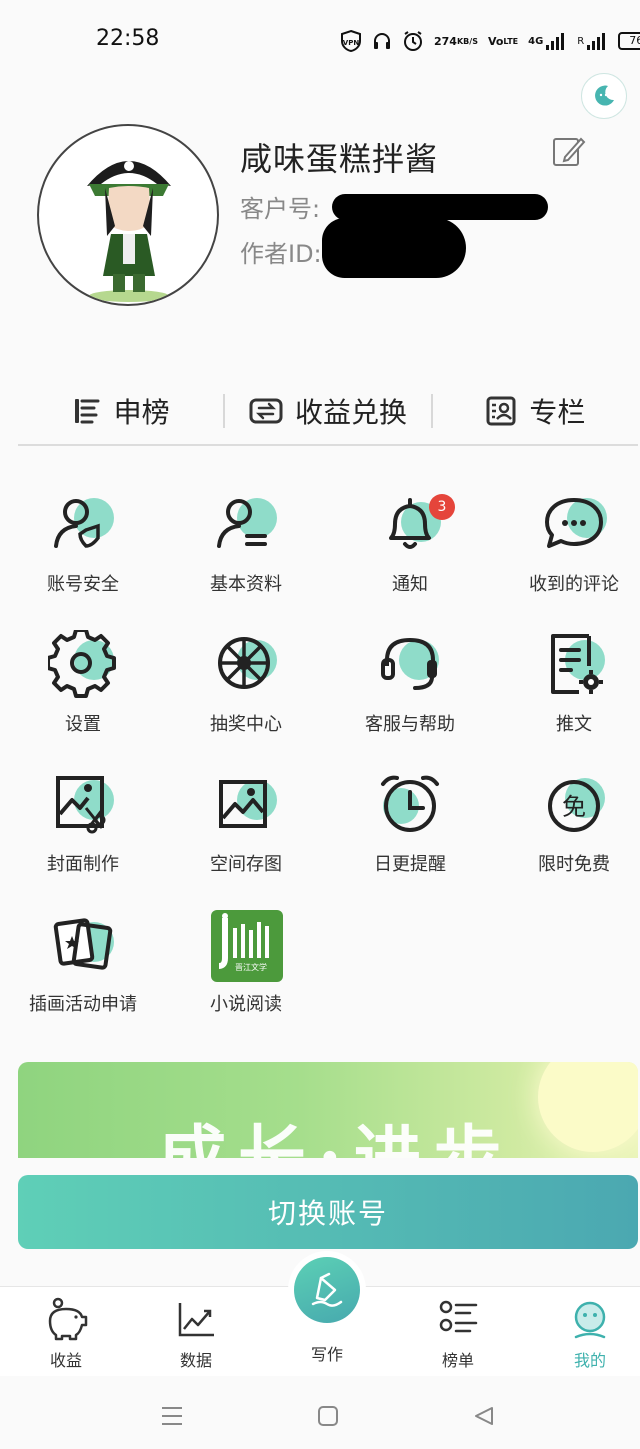 Image resolution: width=640 pixels, height=1449 pixels. Describe the element at coordinates (247, 523) in the screenshot. I see `user-card-icon` at that location.